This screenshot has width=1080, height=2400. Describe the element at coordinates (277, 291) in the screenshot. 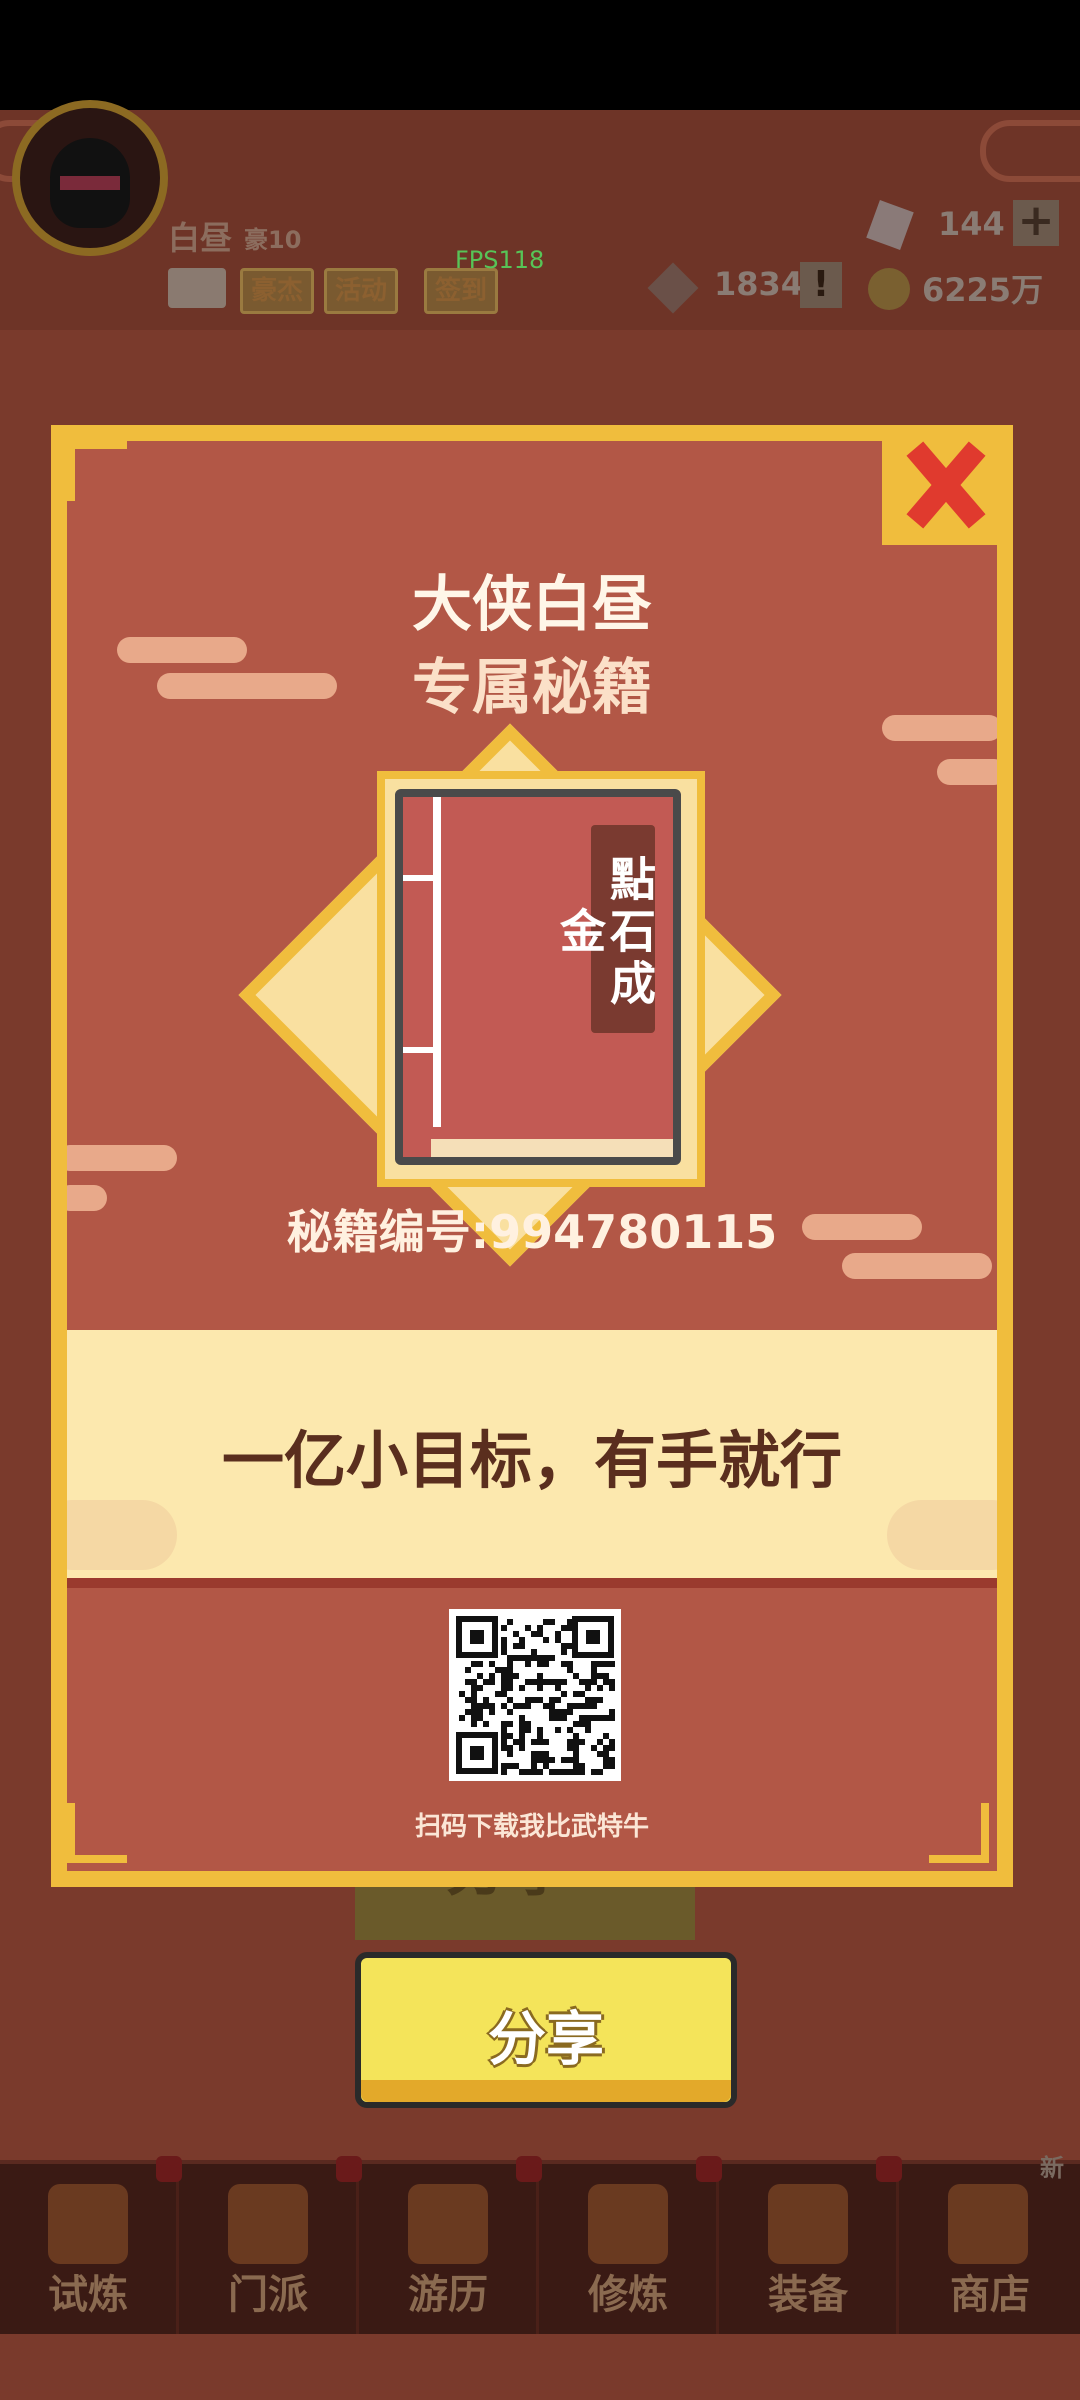

I see `heroes-button: 豪杰` at that location.